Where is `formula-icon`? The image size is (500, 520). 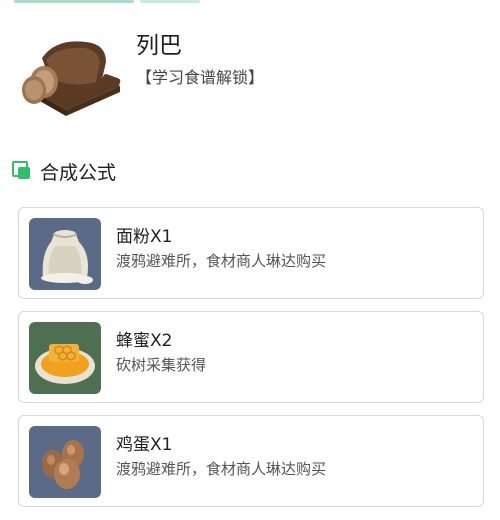
formula-icon is located at coordinates (22, 171).